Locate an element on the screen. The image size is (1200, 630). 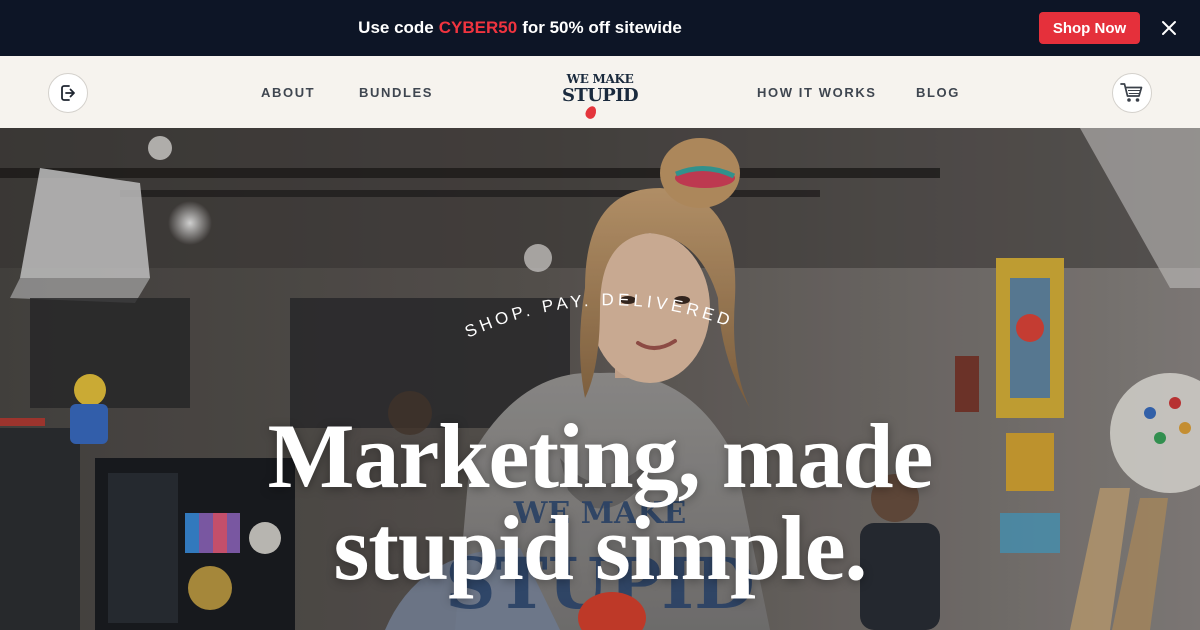
promo-text-after: for 50% off sitewide is located at coordinates (602, 27).